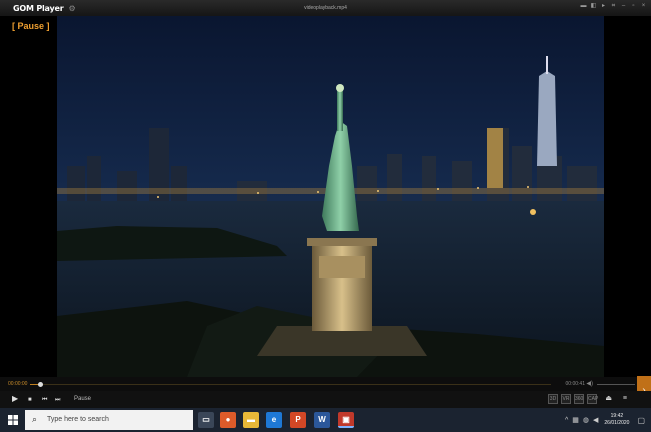 Image resolution: width=651 pixels, height=432 pixels. Describe the element at coordinates (274, 420) in the screenshot. I see `taskbar-app-edge-icon: e` at that location.